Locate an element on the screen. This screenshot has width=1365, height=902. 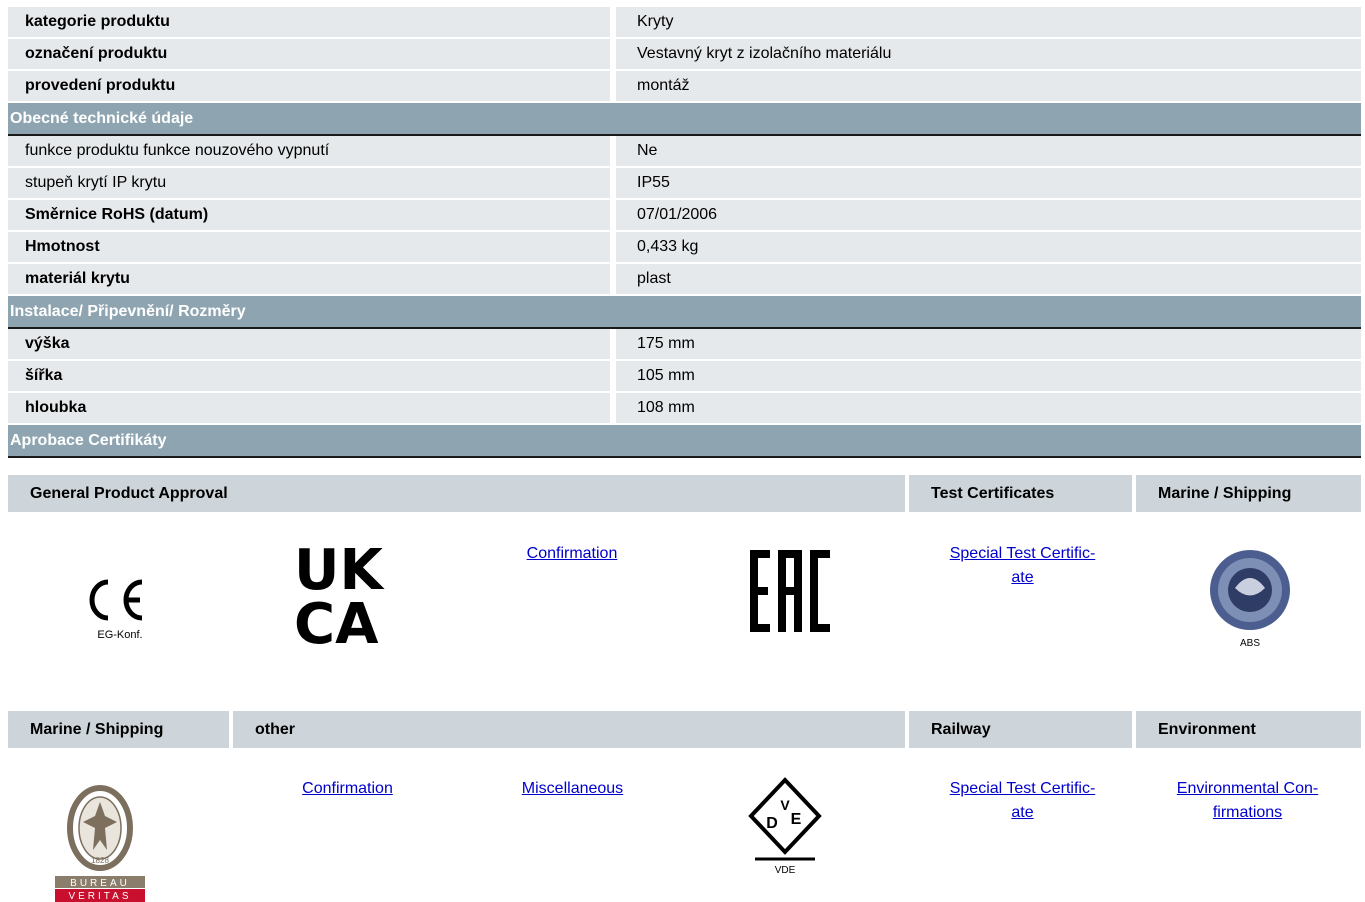
spec-label: Směrnice RoHS (datum) is located at coordinates (309, 215).